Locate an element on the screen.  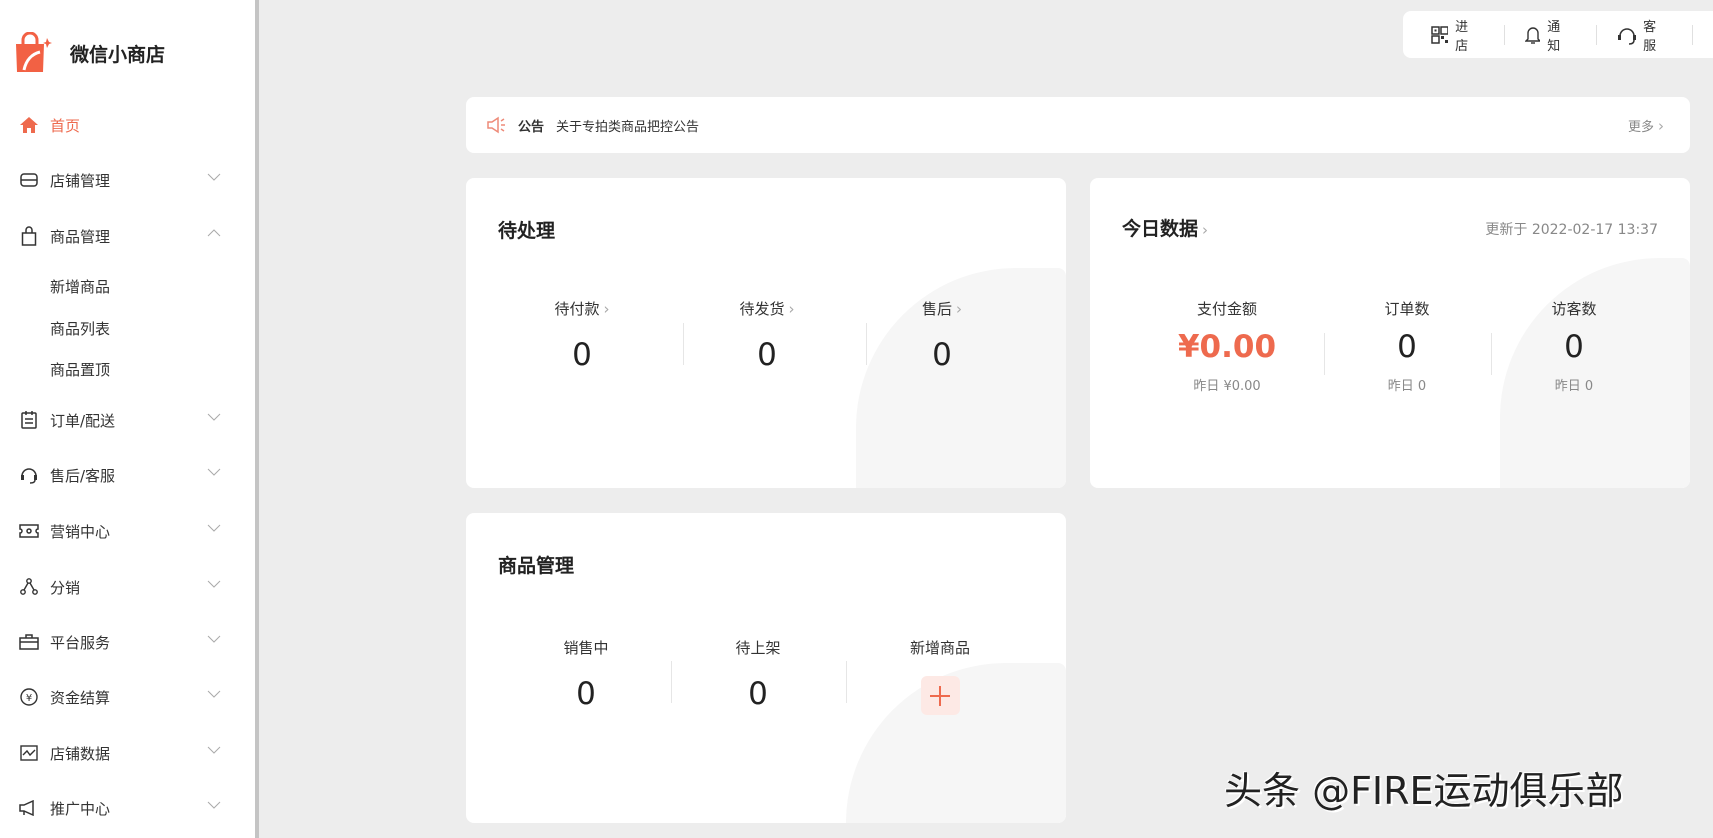
chart-icon is located at coordinates (29, 753).